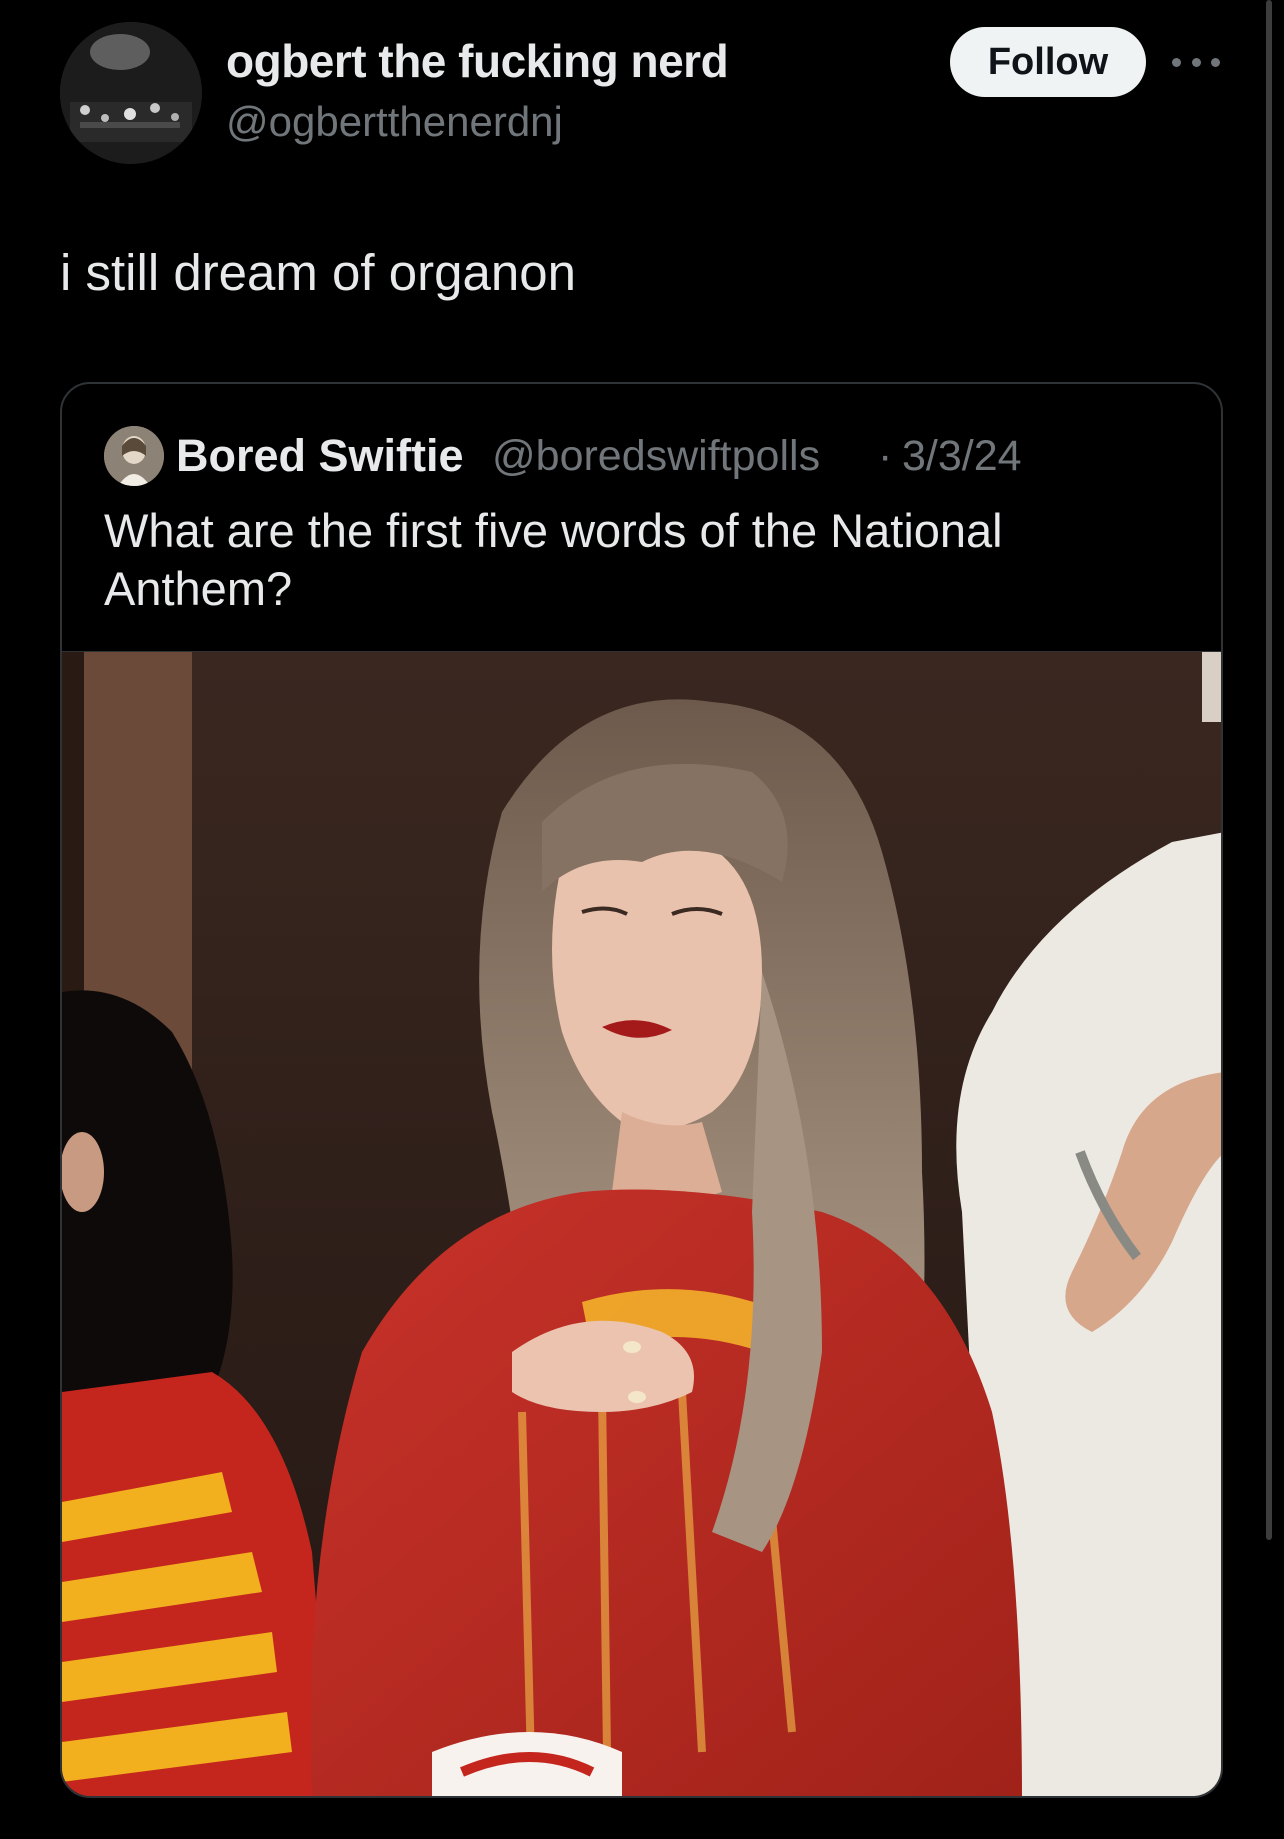 The width and height of the screenshot is (1284, 1839). I want to click on quoted-user-handle: @boredswiftpolls, so click(656, 456).